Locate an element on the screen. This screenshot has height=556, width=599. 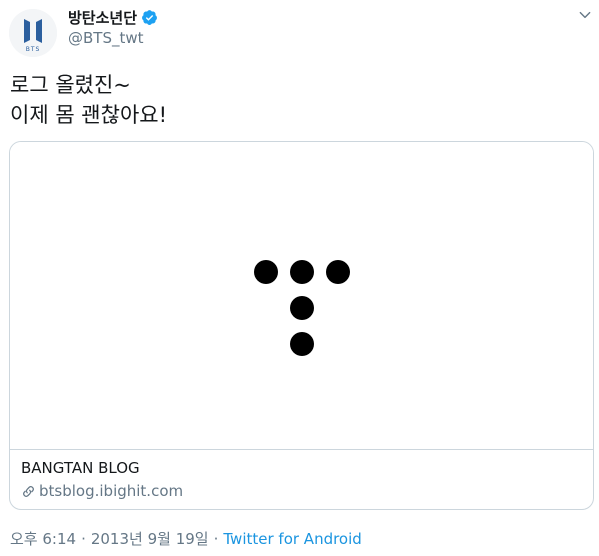
bangtan-dots-logo-icon is located at coordinates (302, 308).